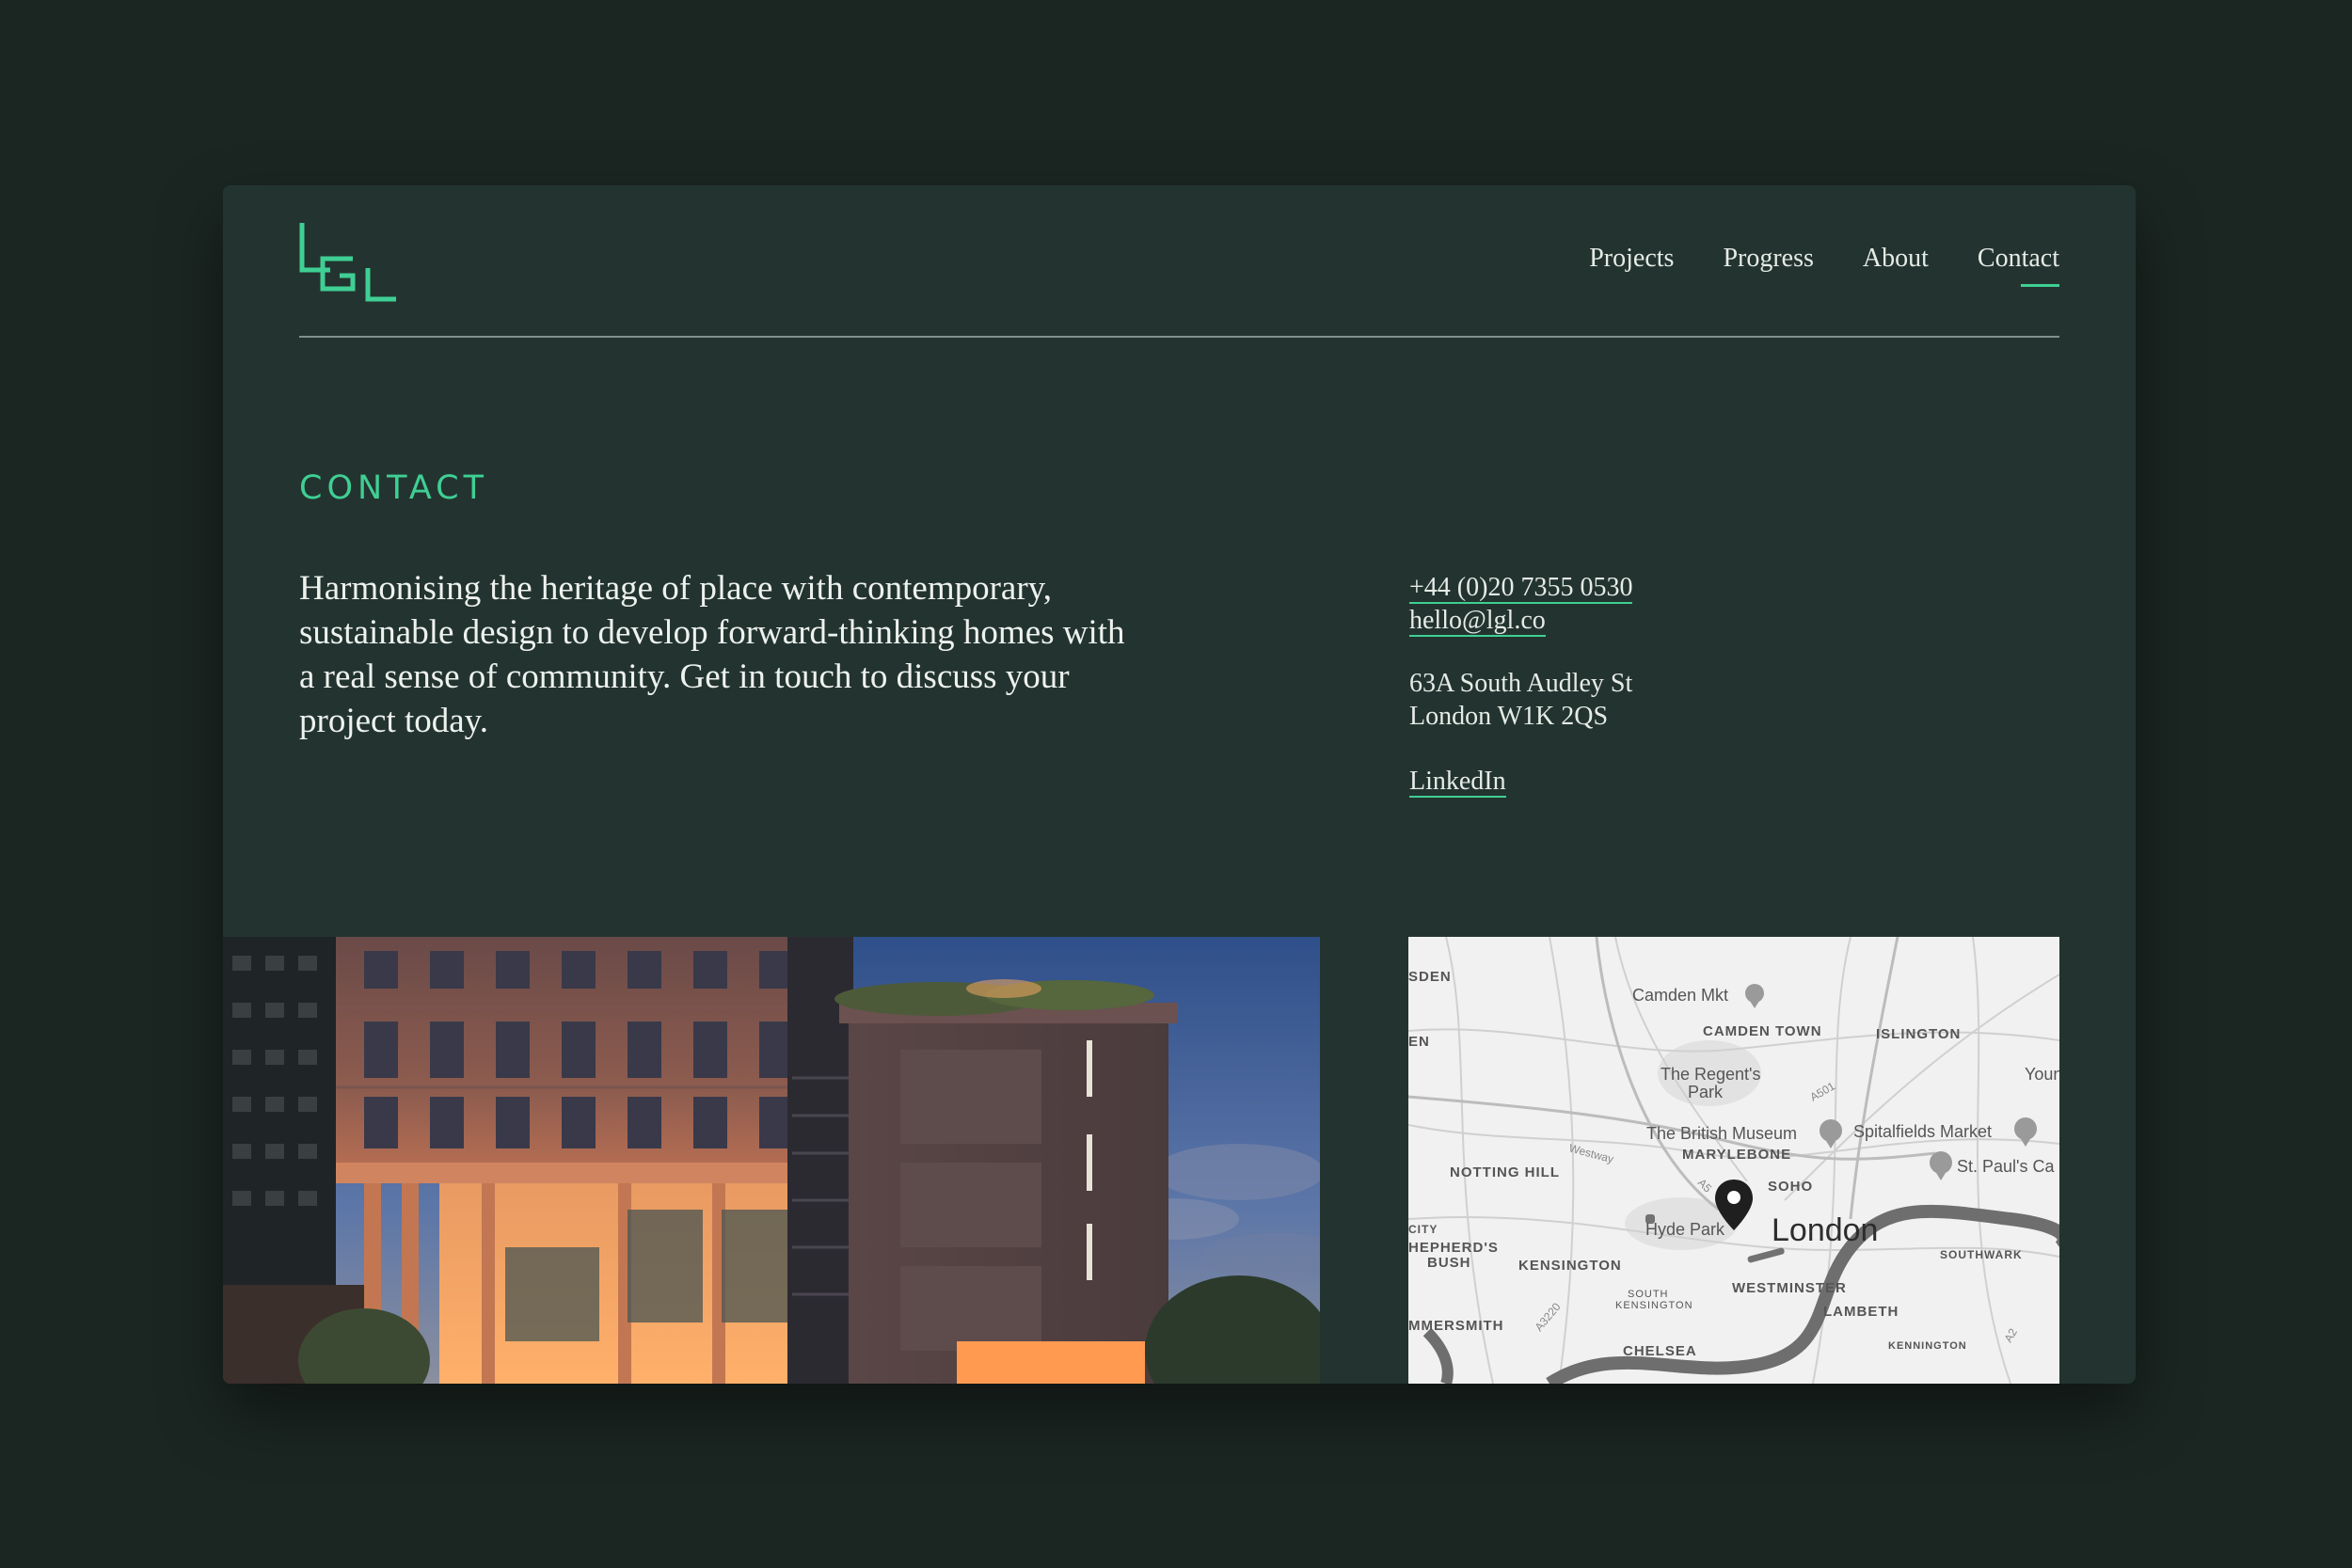  What do you see at coordinates (1981, 1254) in the screenshot?
I see `map-label-southwark: SOUTHWARK` at bounding box center [1981, 1254].